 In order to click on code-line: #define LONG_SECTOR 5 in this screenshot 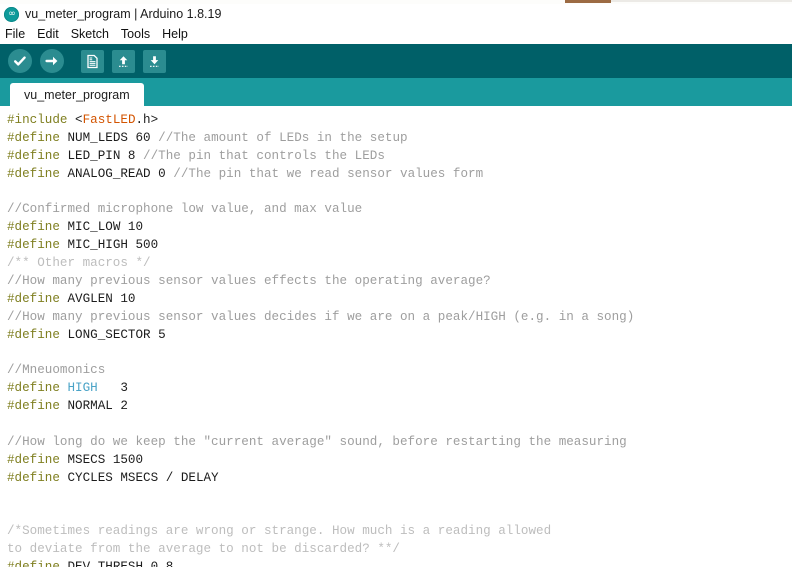, I will do `click(399, 336)`.